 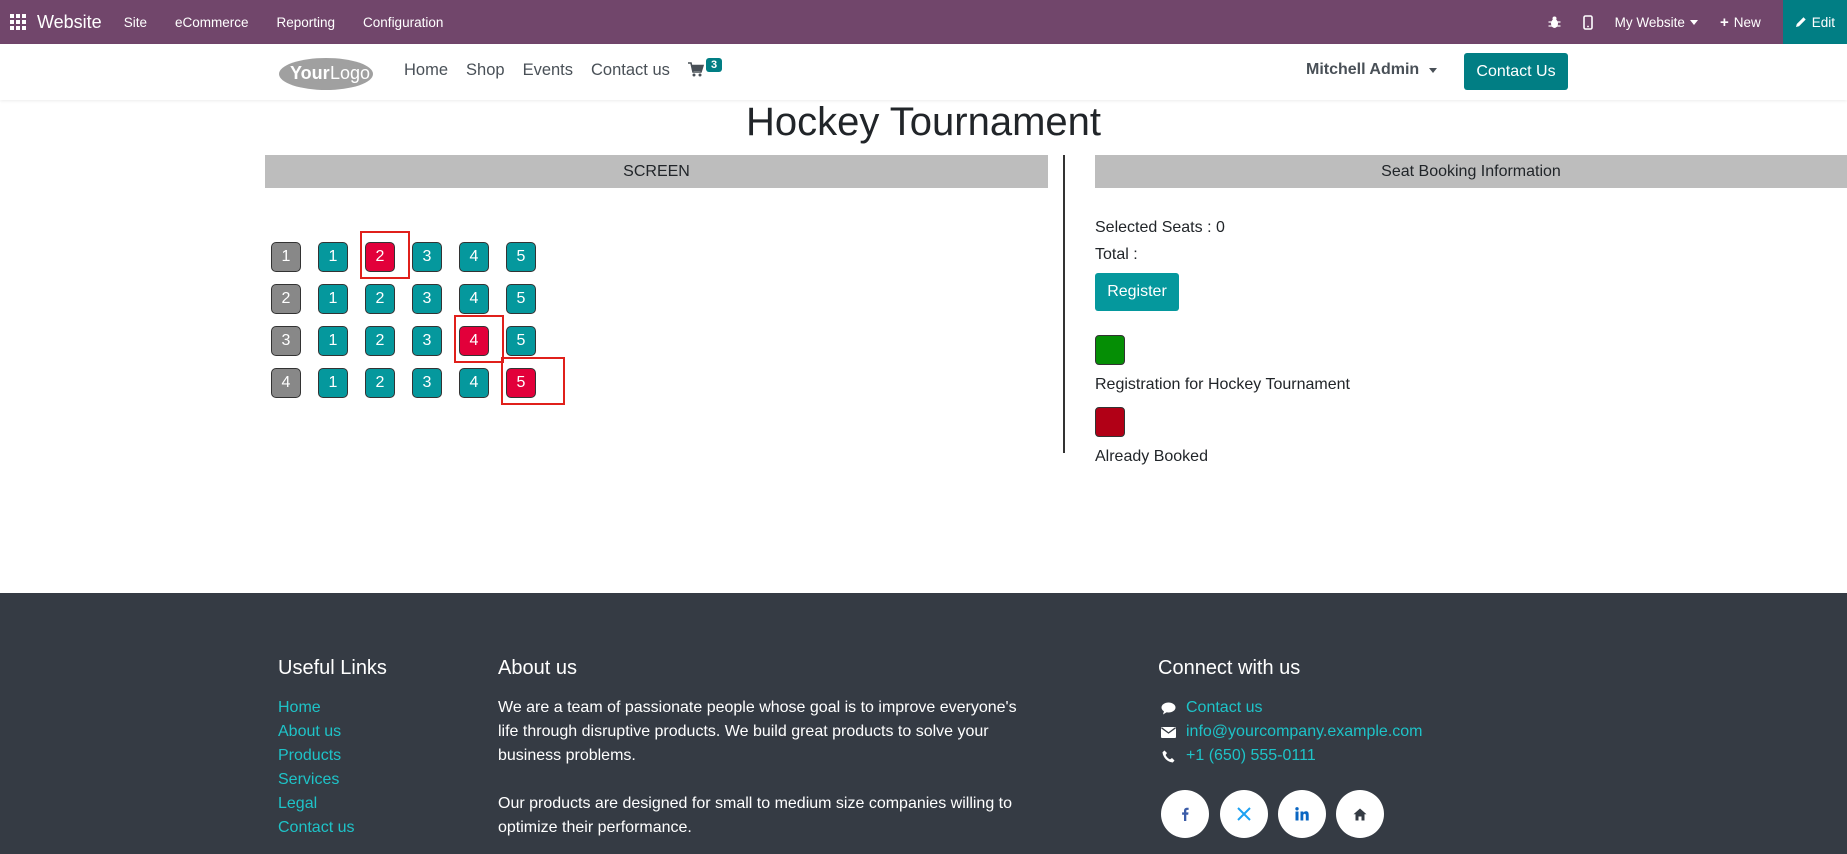 What do you see at coordinates (1471, 171) in the screenshot?
I see `seat-booking-info-bar: Seat Booking Information` at bounding box center [1471, 171].